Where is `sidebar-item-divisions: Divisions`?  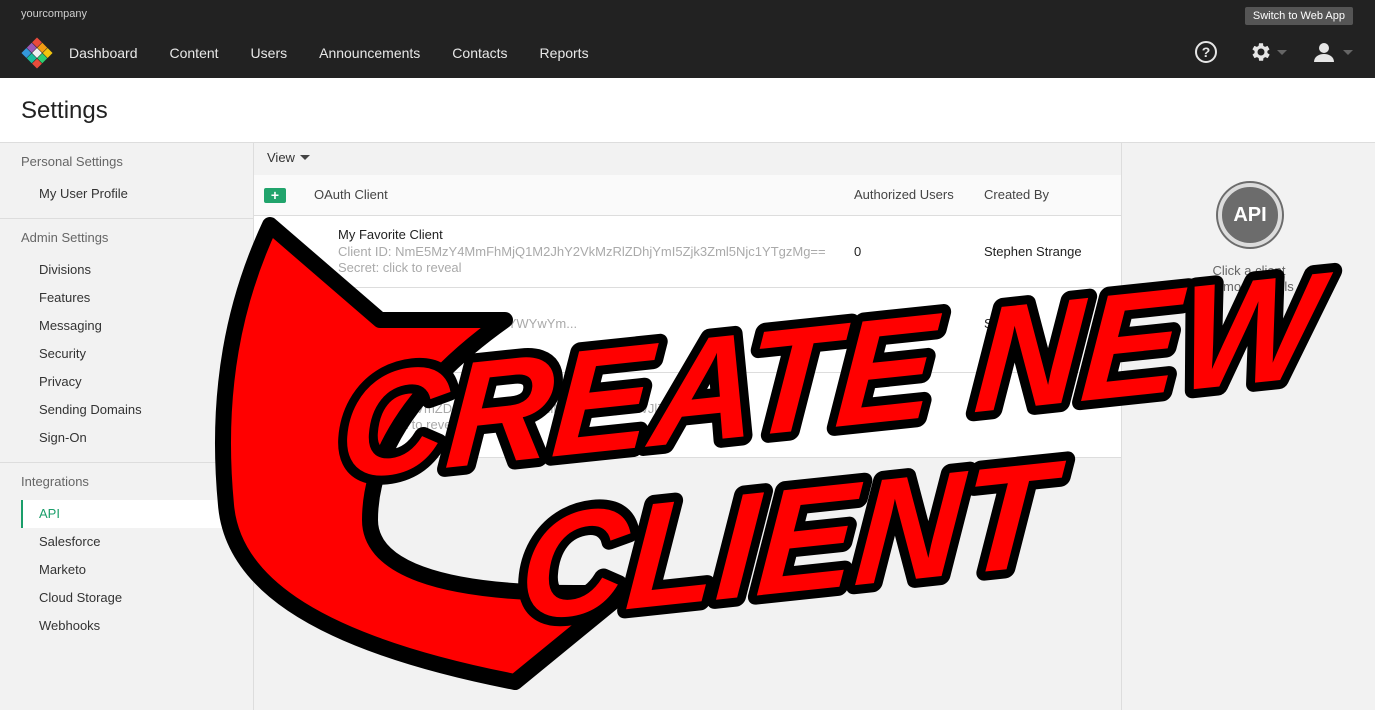
sidebar-item-divisions: Divisions is located at coordinates (114, 270).